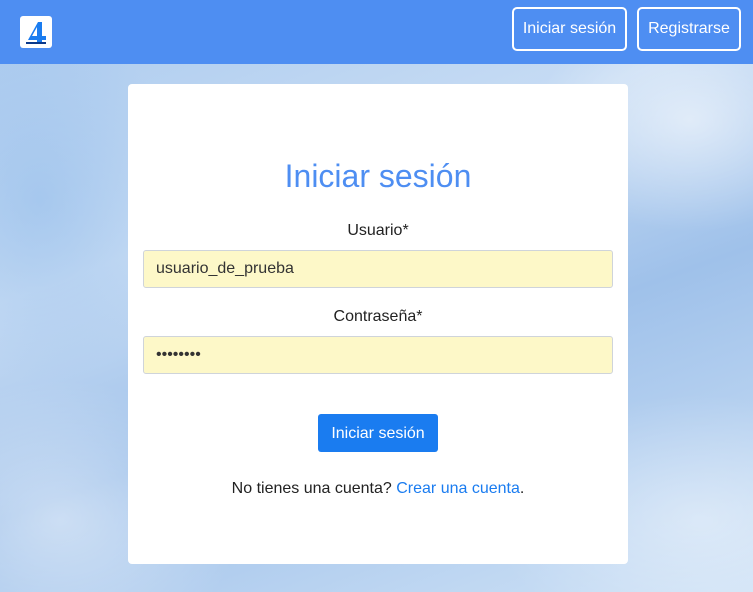 This screenshot has height=592, width=753. I want to click on nav-login-button: Iniciar sesión, so click(569, 29).